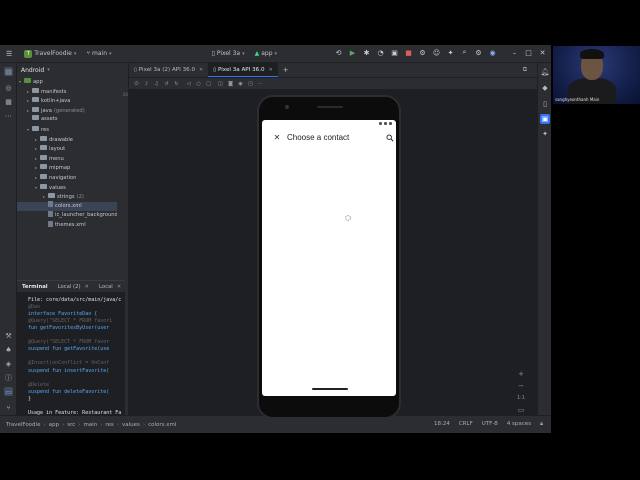 The height and width of the screenshot is (480, 640). Describe the element at coordinates (525, 70) in the screenshot. I see `open-external-icon: ⧉` at that location.